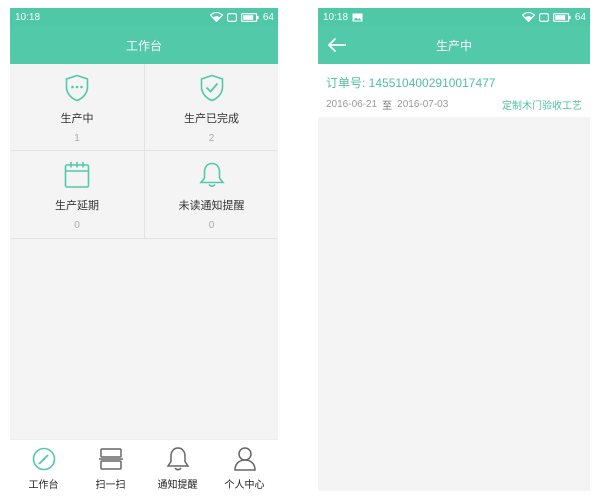 The image size is (602, 498). I want to click on order-number: 订单号: 1455104002910017477, so click(411, 83).